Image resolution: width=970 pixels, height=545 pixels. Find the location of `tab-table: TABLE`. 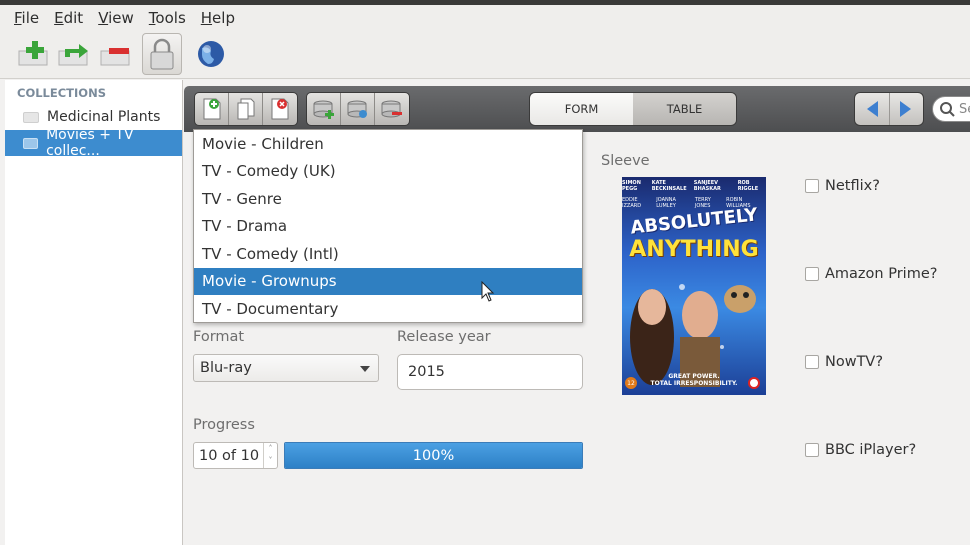

tab-table: TABLE is located at coordinates (684, 109).